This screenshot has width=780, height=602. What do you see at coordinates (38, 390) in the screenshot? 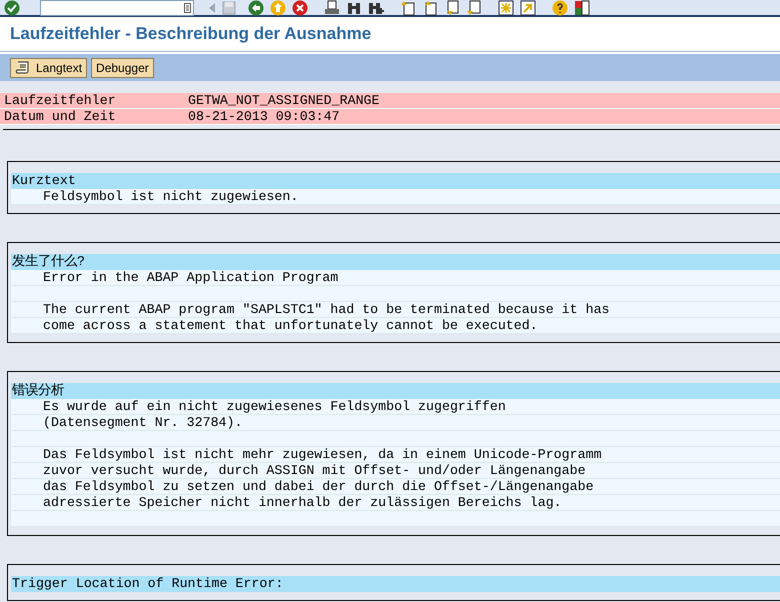
I see `section-title: 错误分析` at bounding box center [38, 390].